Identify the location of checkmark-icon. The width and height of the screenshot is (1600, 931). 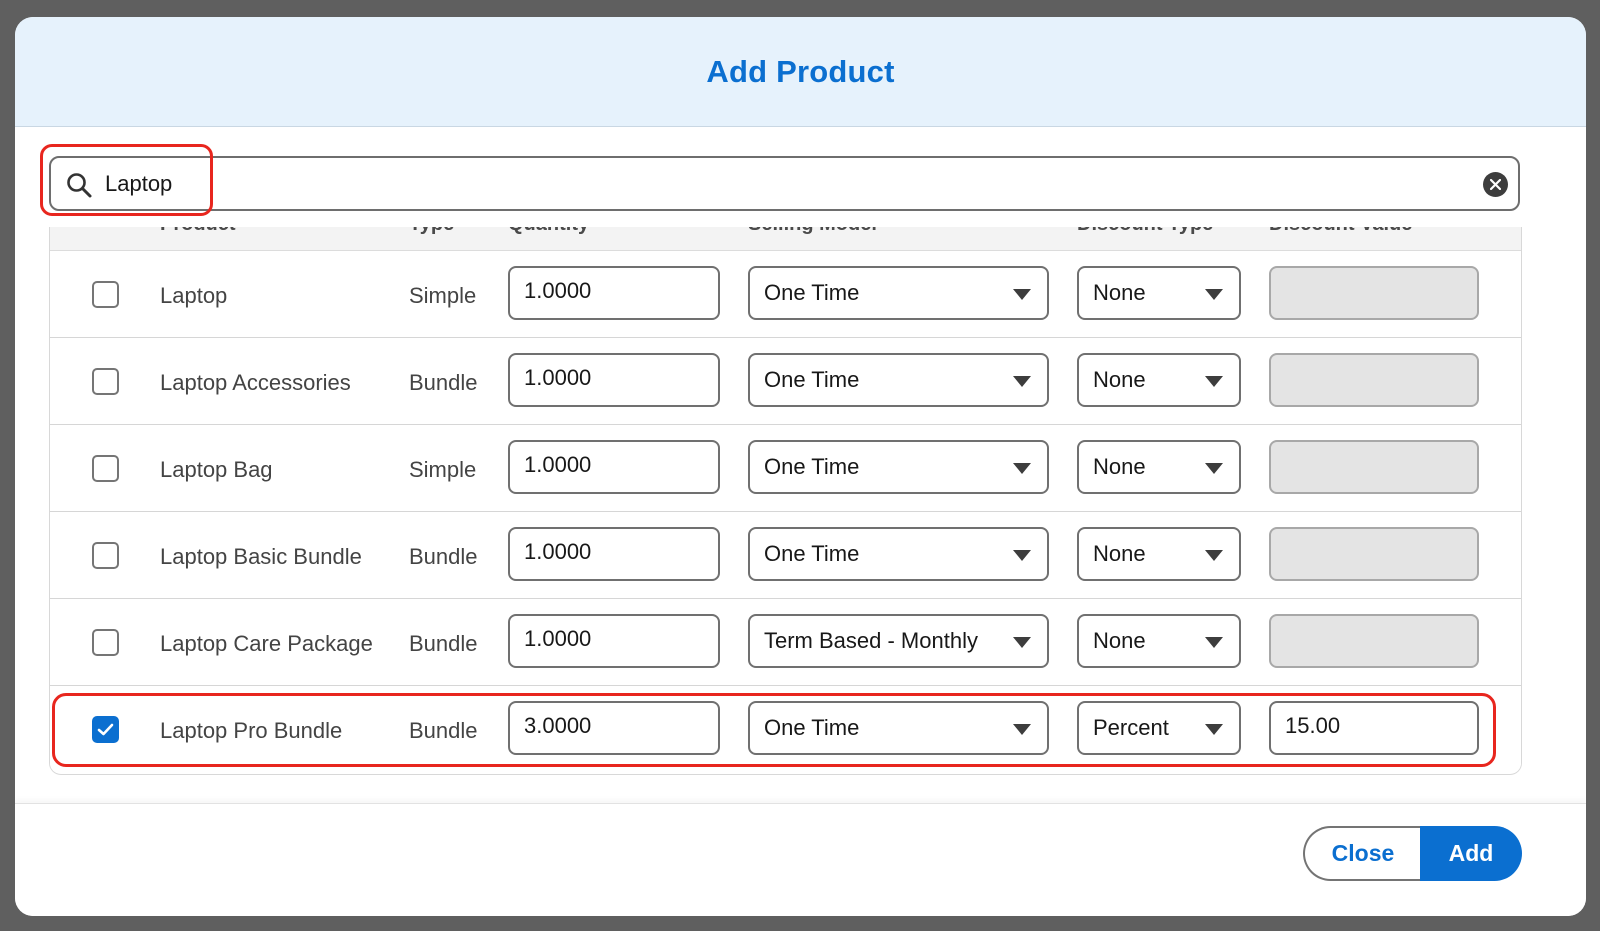
(105, 729).